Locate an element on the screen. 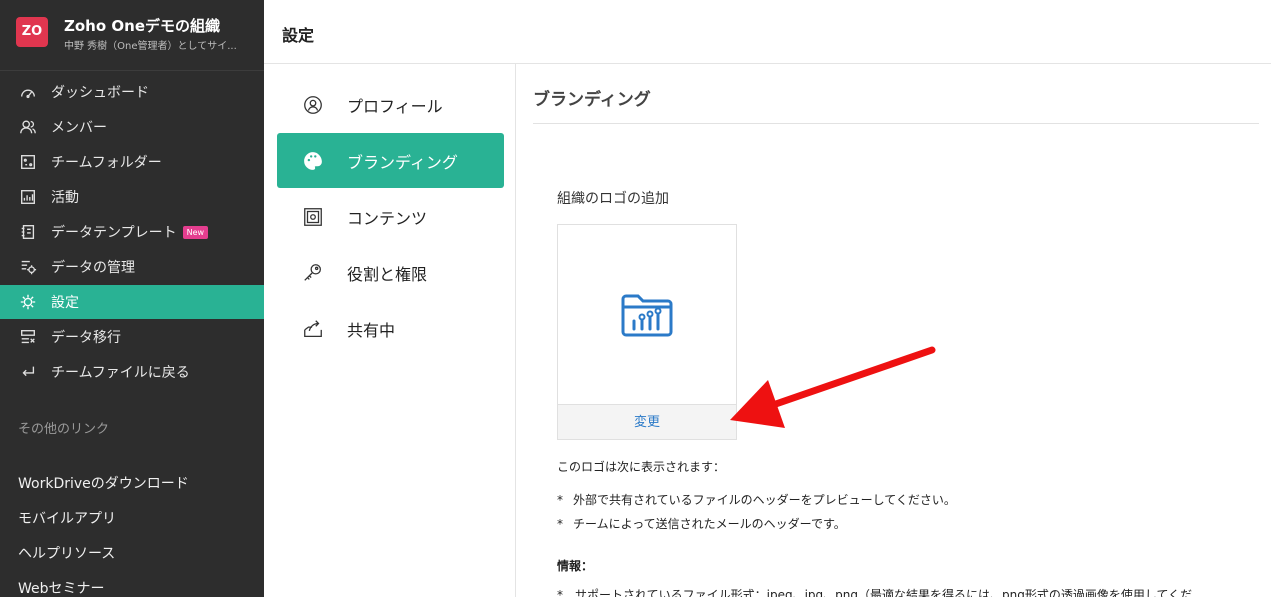 Image resolution: width=1271 pixels, height=597 pixels. data-management-icon is located at coordinates (28, 267).